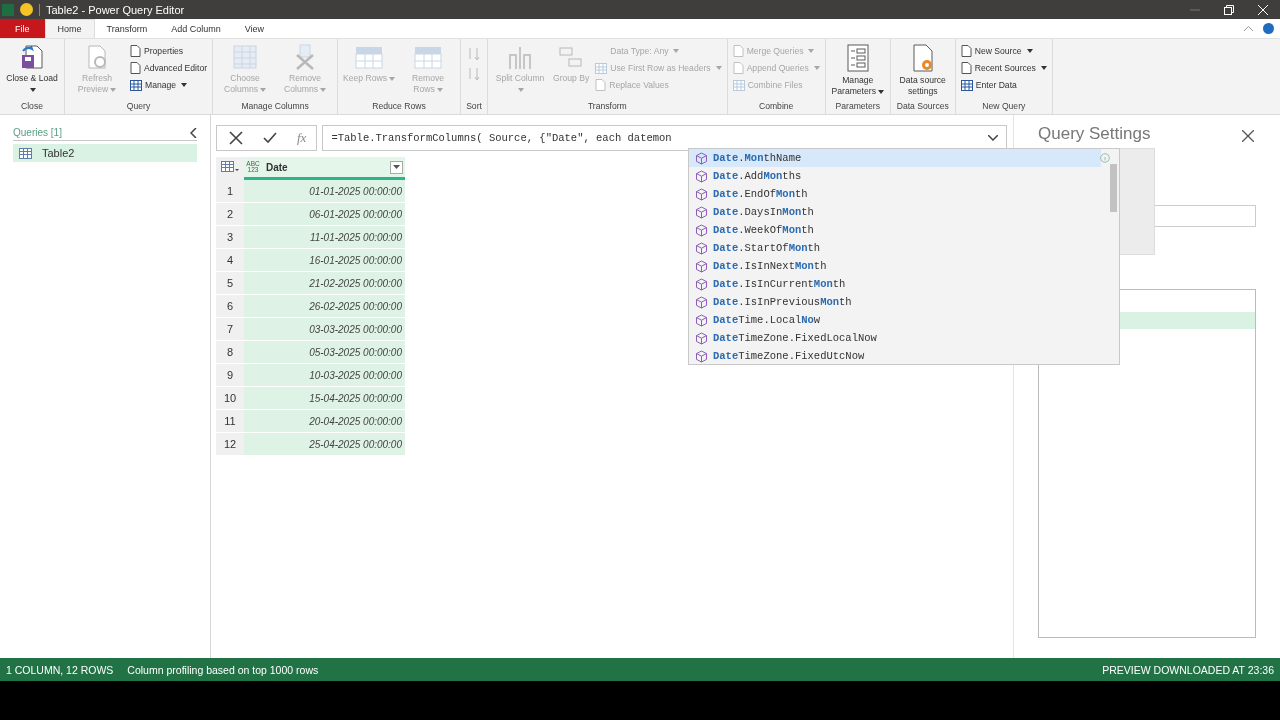  Describe the element at coordinates (895, 176) in the screenshot. I see `suggestion-item: Date.AddMonths` at that location.